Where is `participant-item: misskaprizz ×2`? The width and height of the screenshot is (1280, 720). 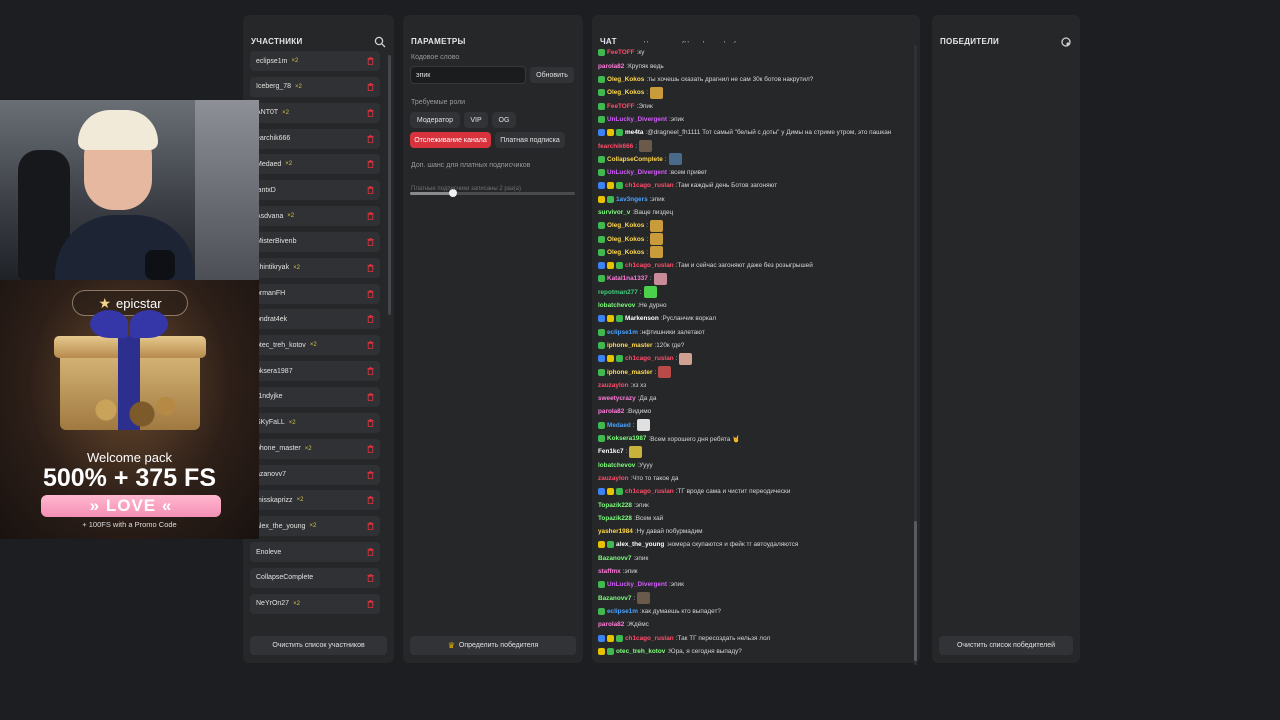 participant-item: misskaprizz ×2 is located at coordinates (315, 500).